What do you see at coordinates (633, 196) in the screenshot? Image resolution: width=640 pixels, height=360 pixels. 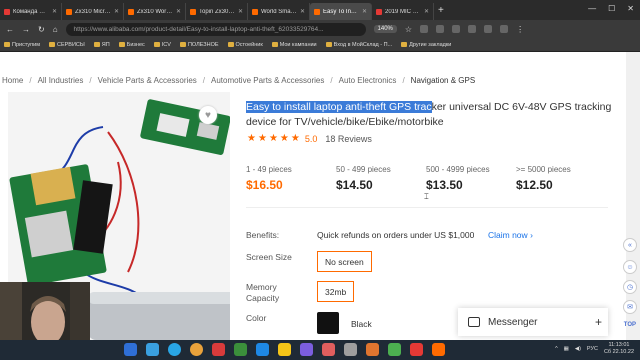 I see `scrollbar` at bounding box center [633, 196].